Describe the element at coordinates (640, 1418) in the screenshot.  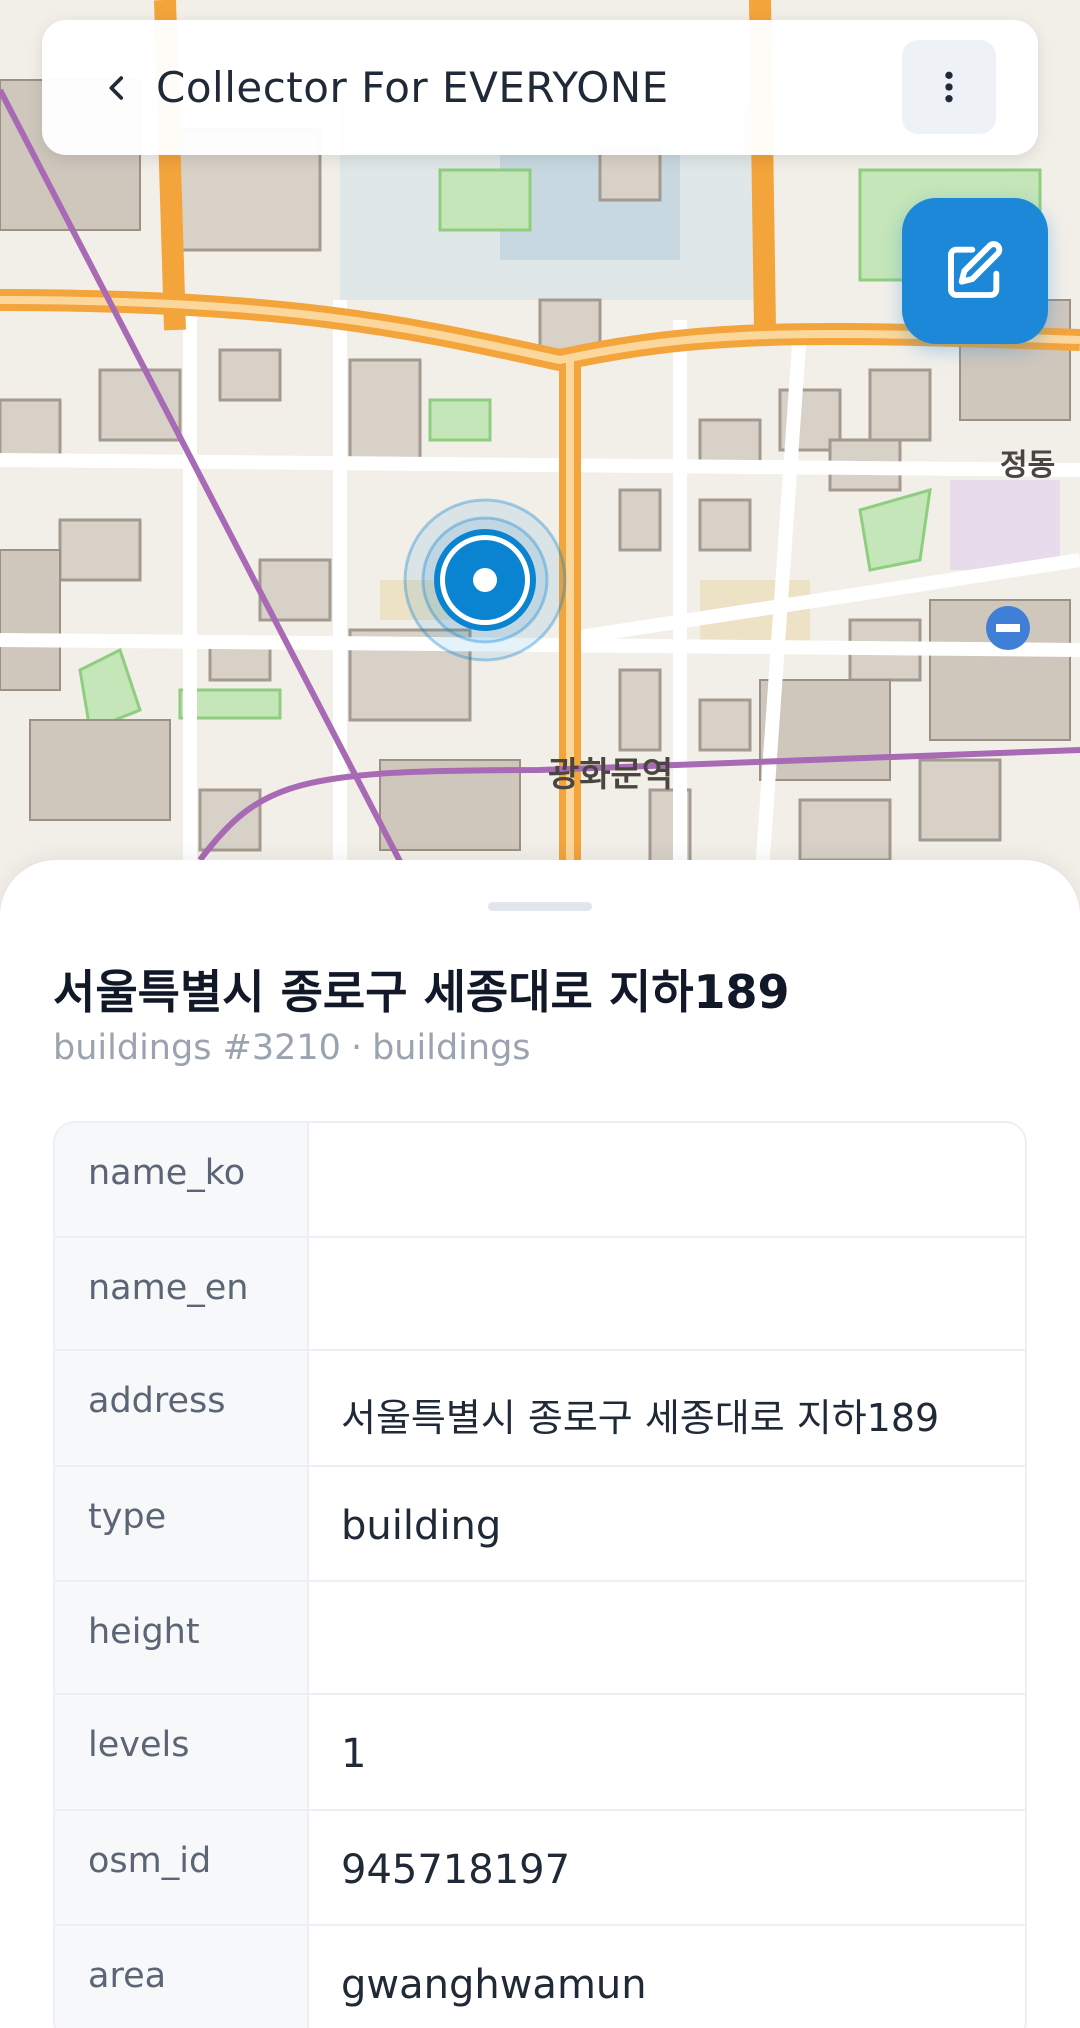
I see `property-value: 서울특별시 종로구 세종대로 지하189` at that location.